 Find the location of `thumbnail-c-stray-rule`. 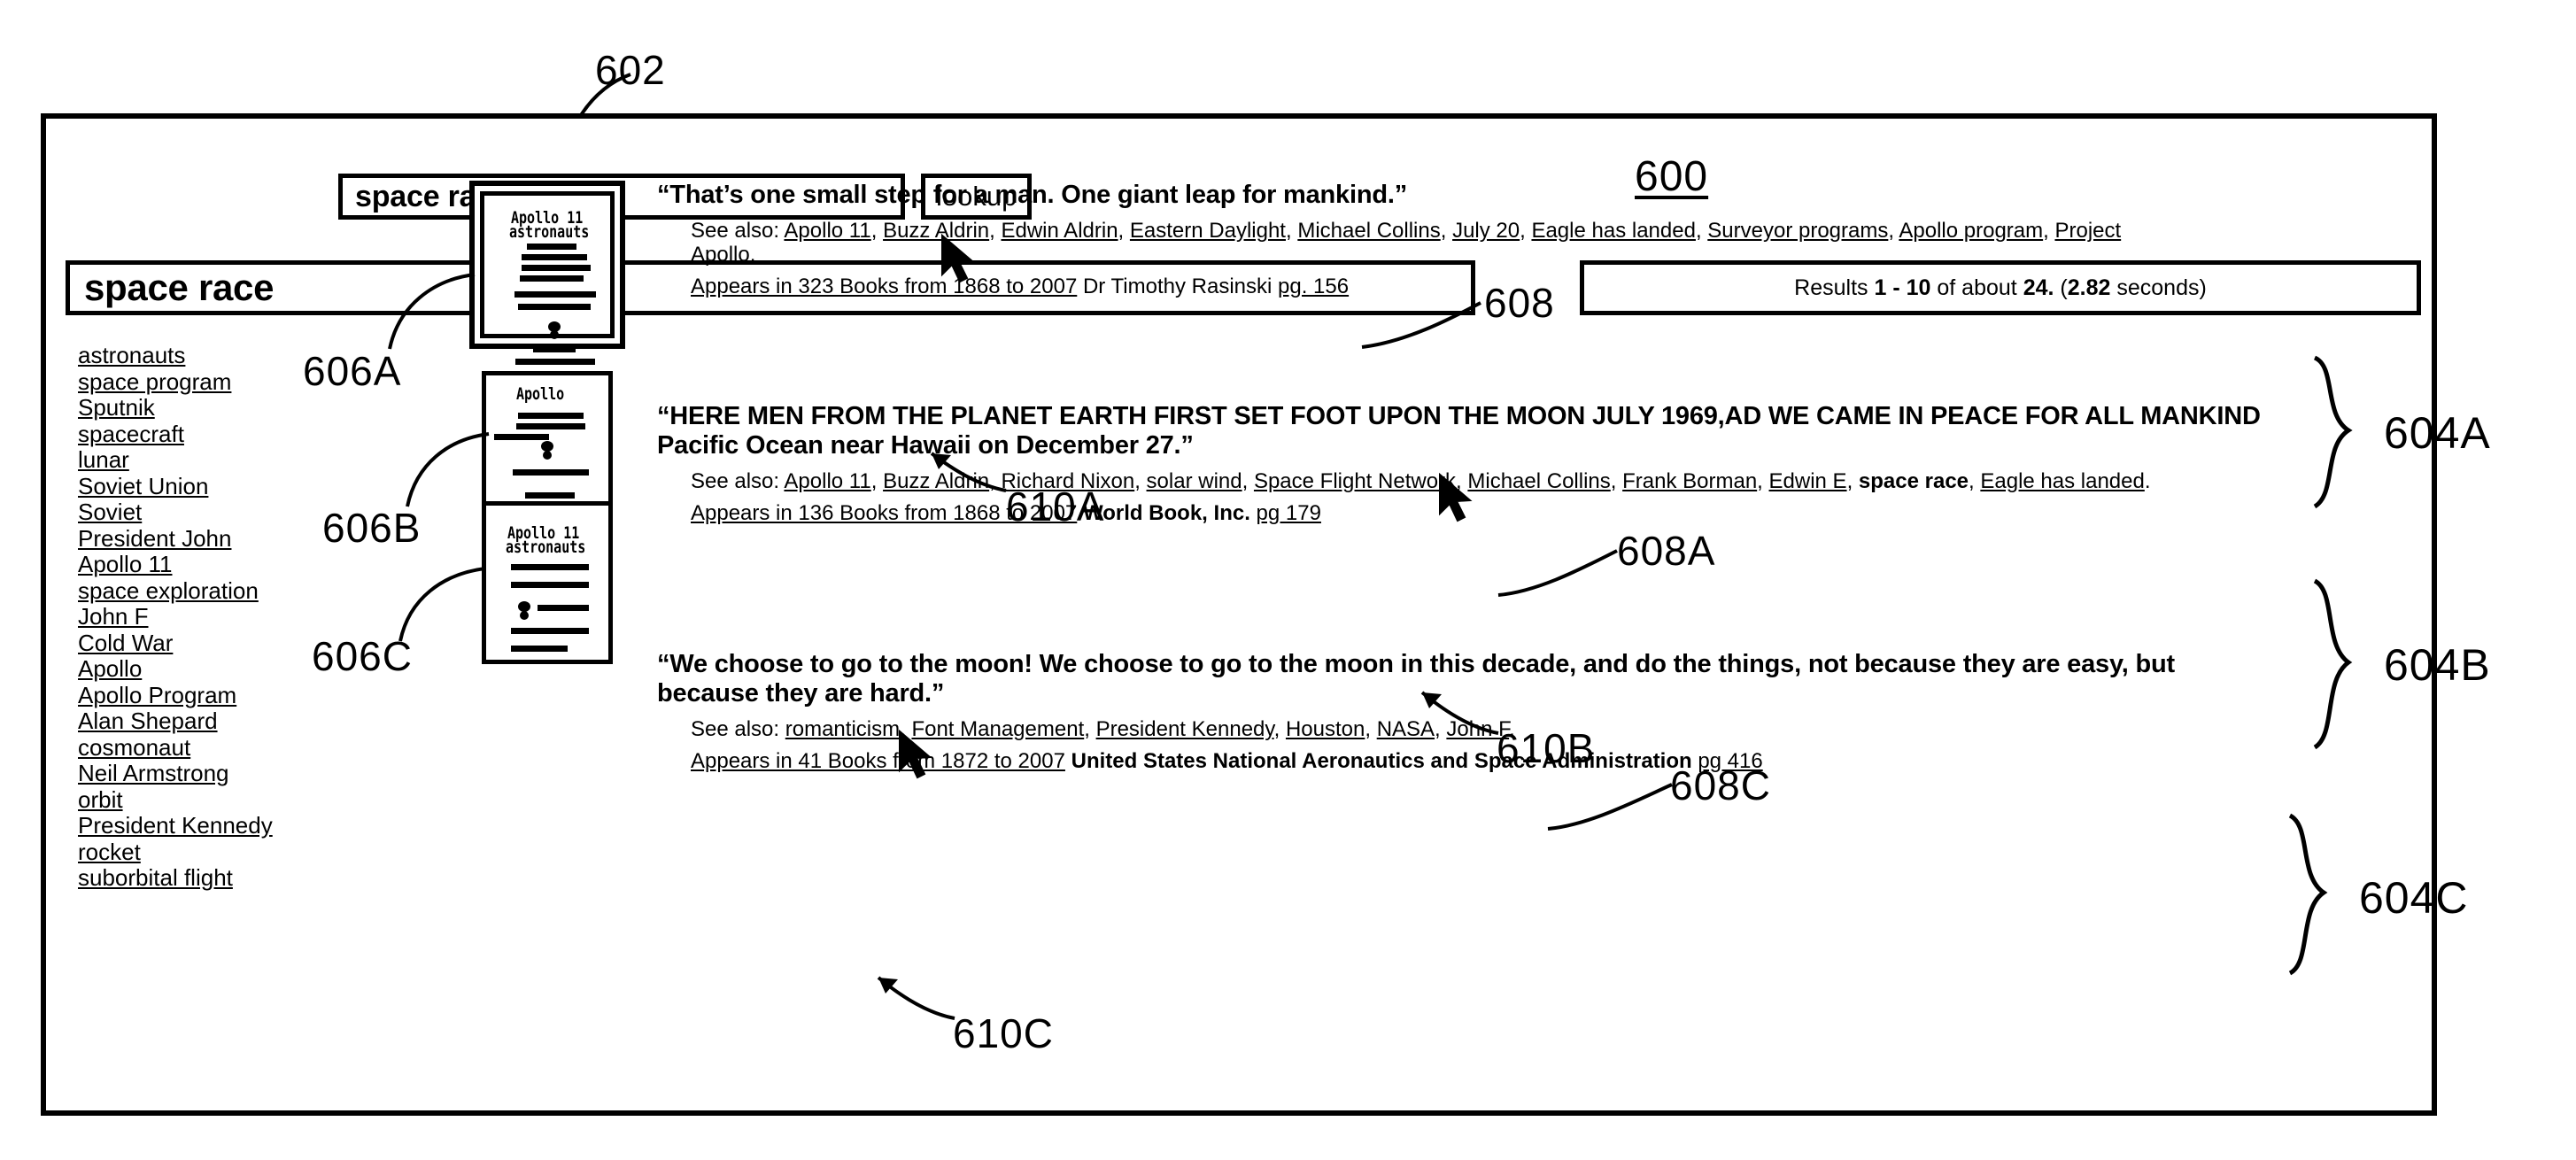

thumbnail-c-stray-rule is located at coordinates (521, 437).